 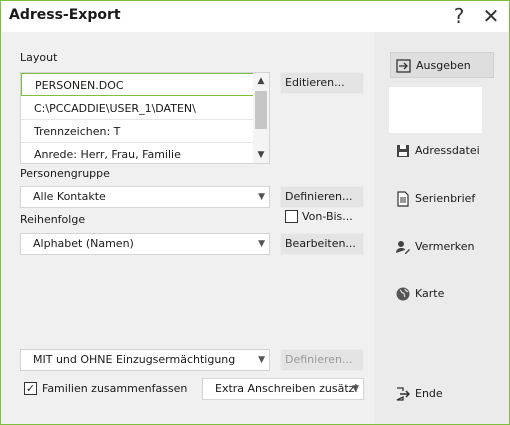 I want to click on vermerken-button: Vermerken, so click(x=442, y=247).